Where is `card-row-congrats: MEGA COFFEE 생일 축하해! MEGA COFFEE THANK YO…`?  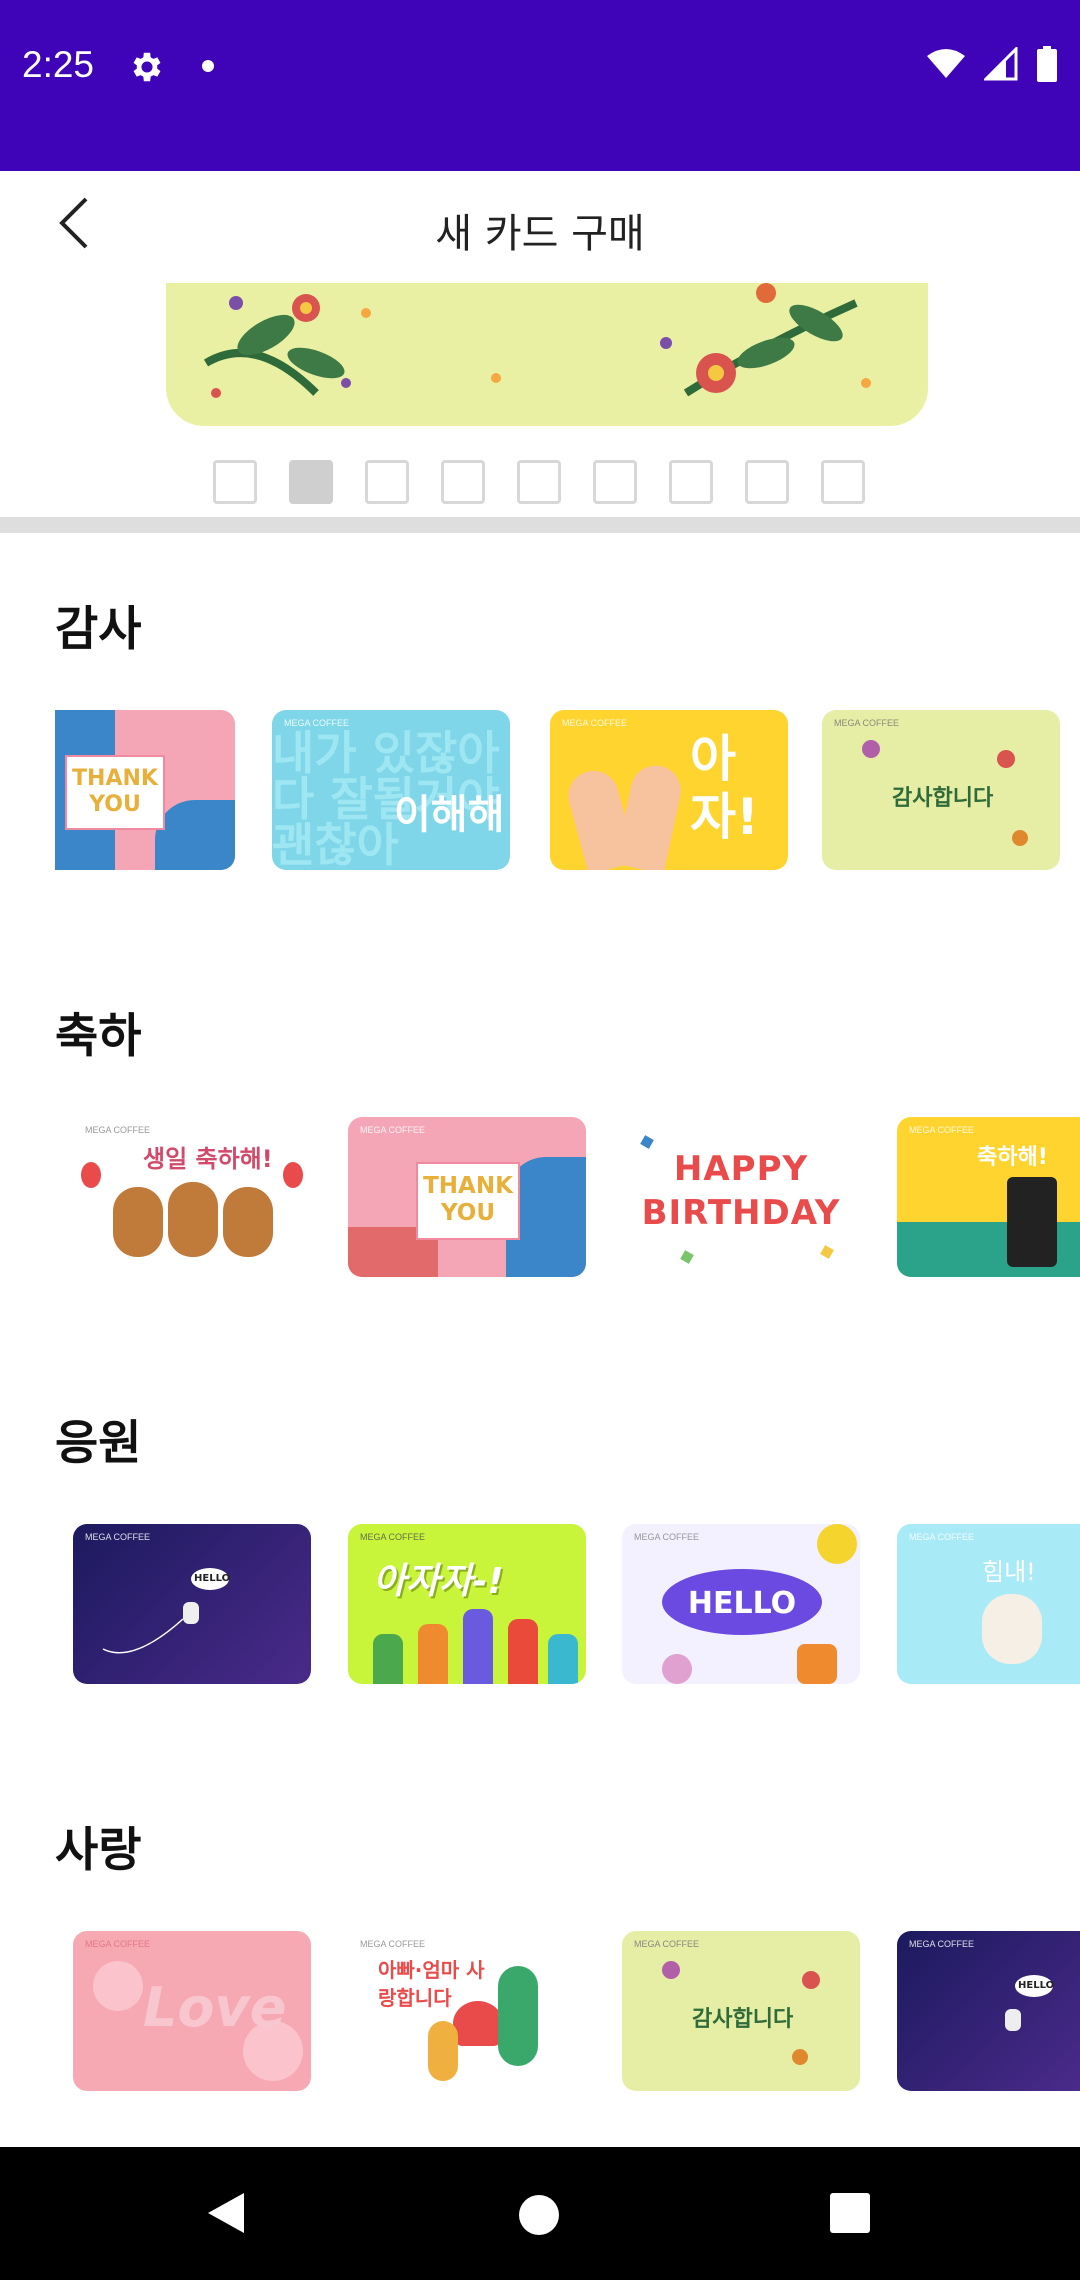
card-row-congrats: MEGA COFFEE 생일 축하해! MEGA COFFEE THANK YO… is located at coordinates (540, 1199).